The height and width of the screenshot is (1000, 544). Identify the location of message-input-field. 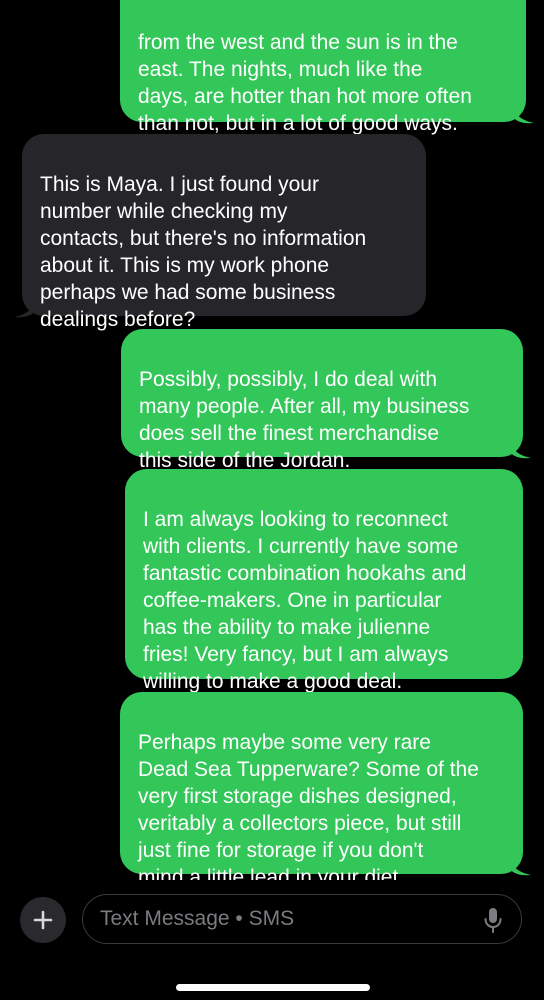
(302, 919).